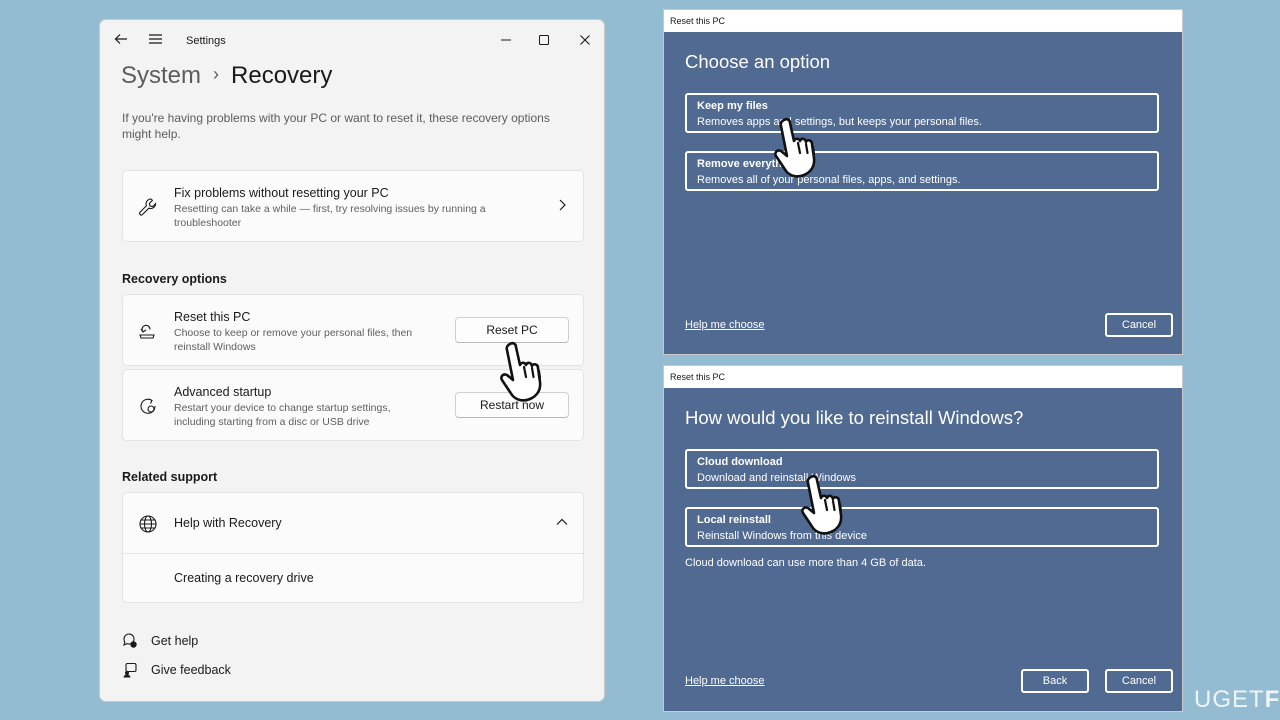 This screenshot has height=720, width=1280. Describe the element at coordinates (1237, 699) in the screenshot. I see `ugetfix-watermark-logo: UGETFIX` at that location.